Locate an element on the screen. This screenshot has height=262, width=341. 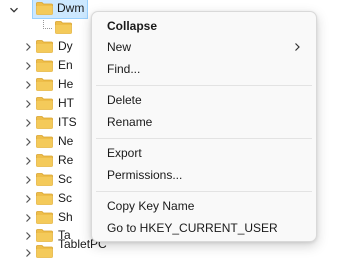
tree-node-label: HT is located at coordinates (66, 103).